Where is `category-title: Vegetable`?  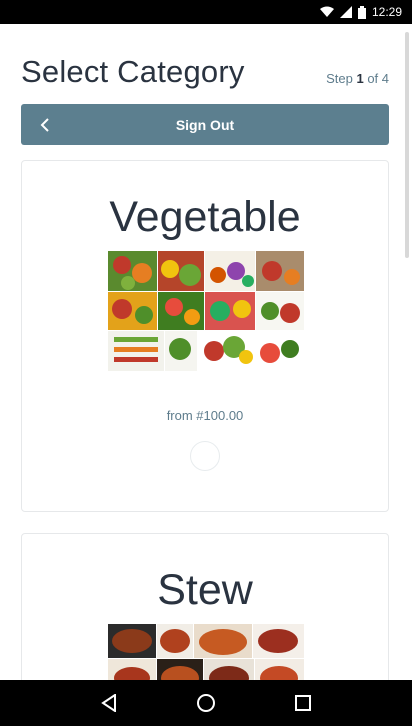 category-title: Vegetable is located at coordinates (205, 217).